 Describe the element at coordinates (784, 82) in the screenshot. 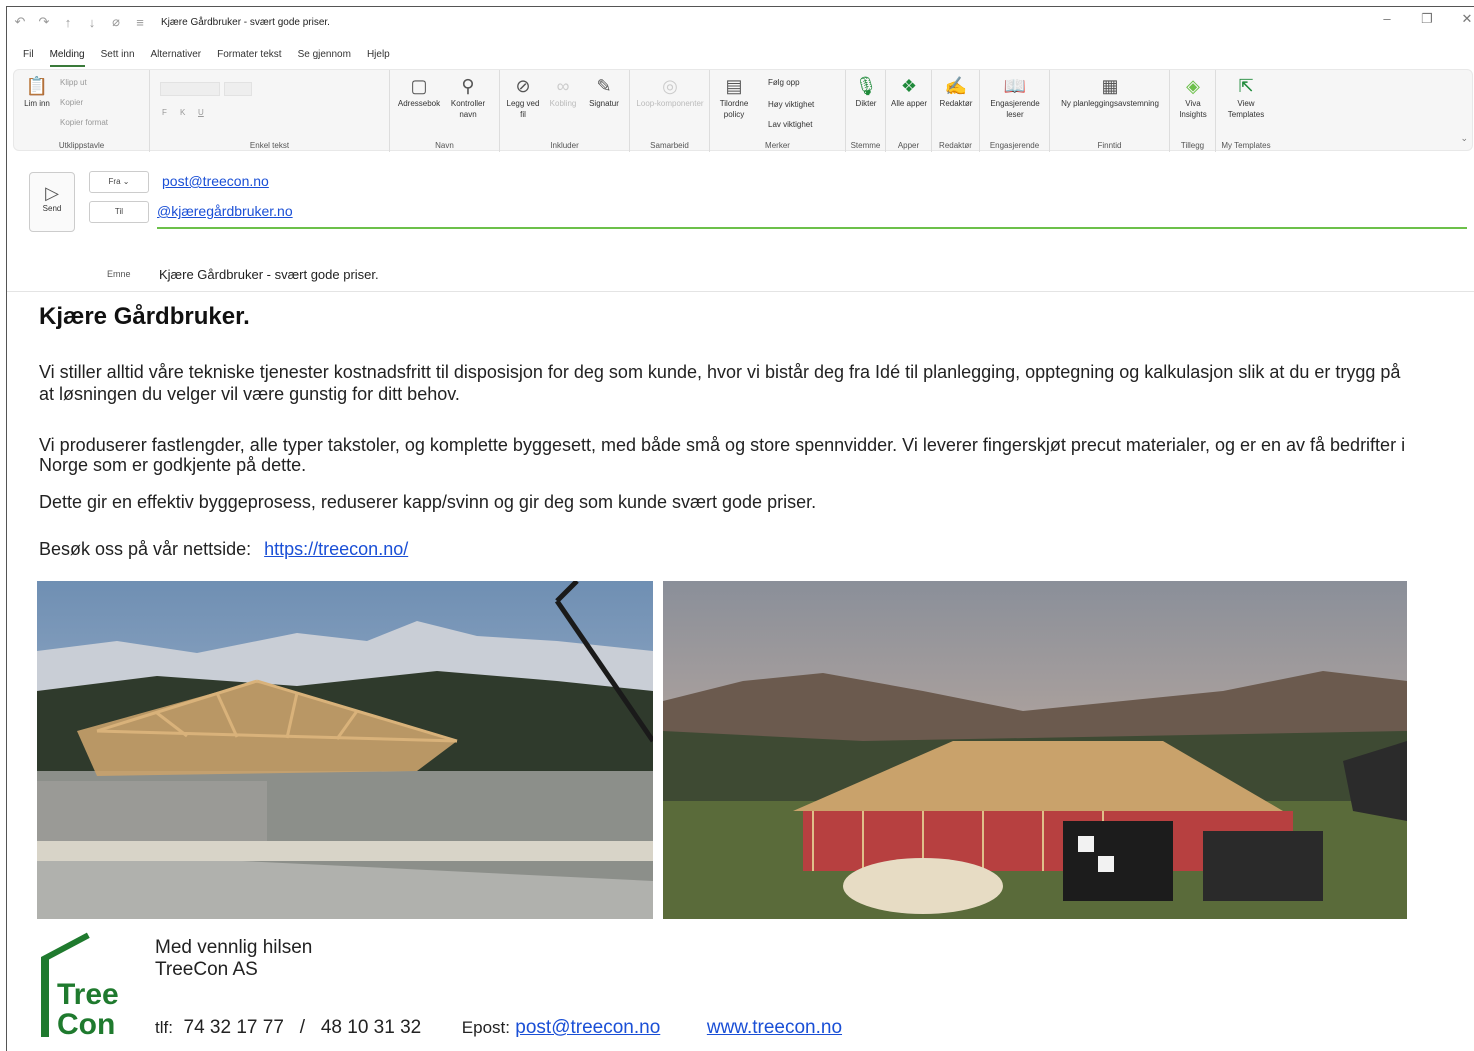

I see `follow-up-button: Følg opp` at that location.